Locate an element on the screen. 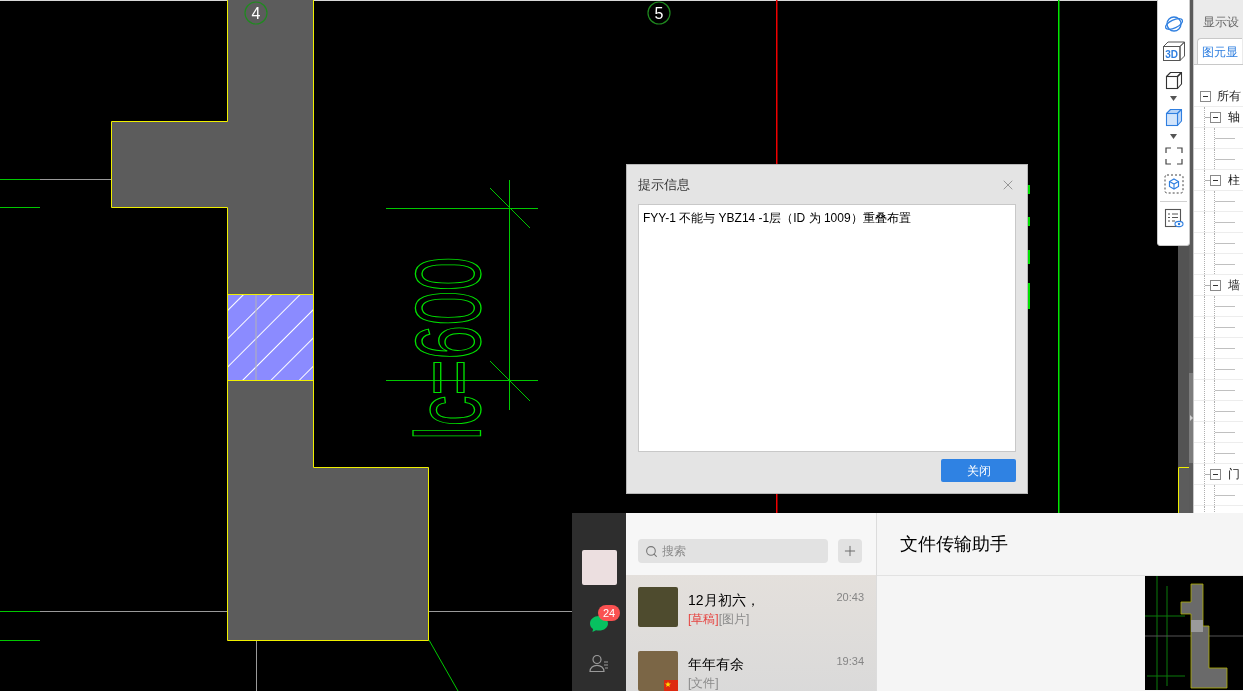 The image size is (1243, 691). axis-number: 4 is located at coordinates (256, 13).